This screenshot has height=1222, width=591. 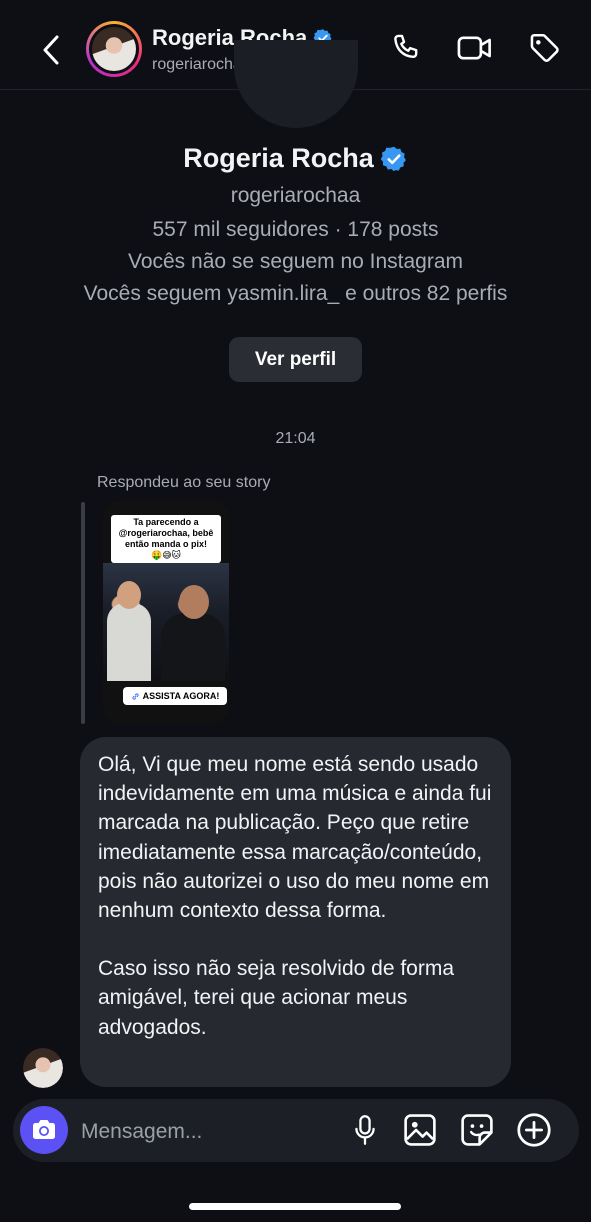 I want to click on gallery-button, so click(x=420, y=1130).